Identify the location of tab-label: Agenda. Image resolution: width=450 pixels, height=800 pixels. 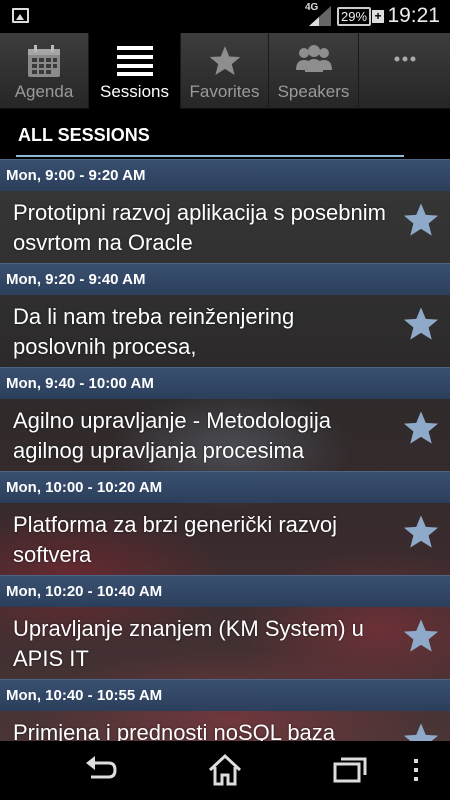
(44, 91).